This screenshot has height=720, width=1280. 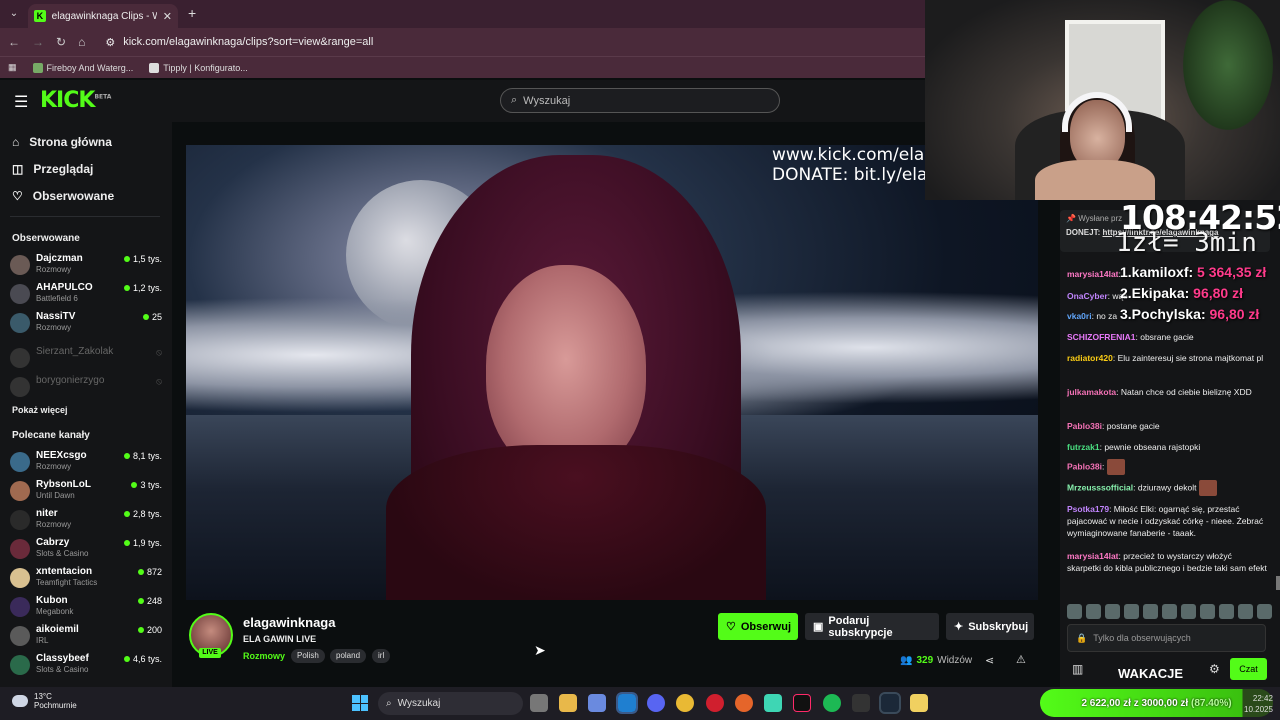 I want to click on chat-send-button: Czat, so click(x=1248, y=669).